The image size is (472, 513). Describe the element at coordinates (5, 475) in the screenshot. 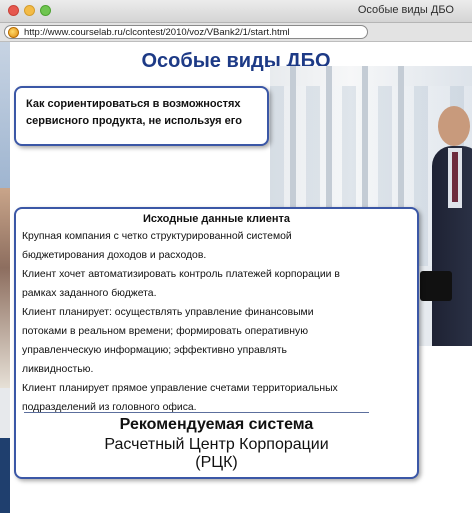

I see `background-window-panel-dark` at that location.